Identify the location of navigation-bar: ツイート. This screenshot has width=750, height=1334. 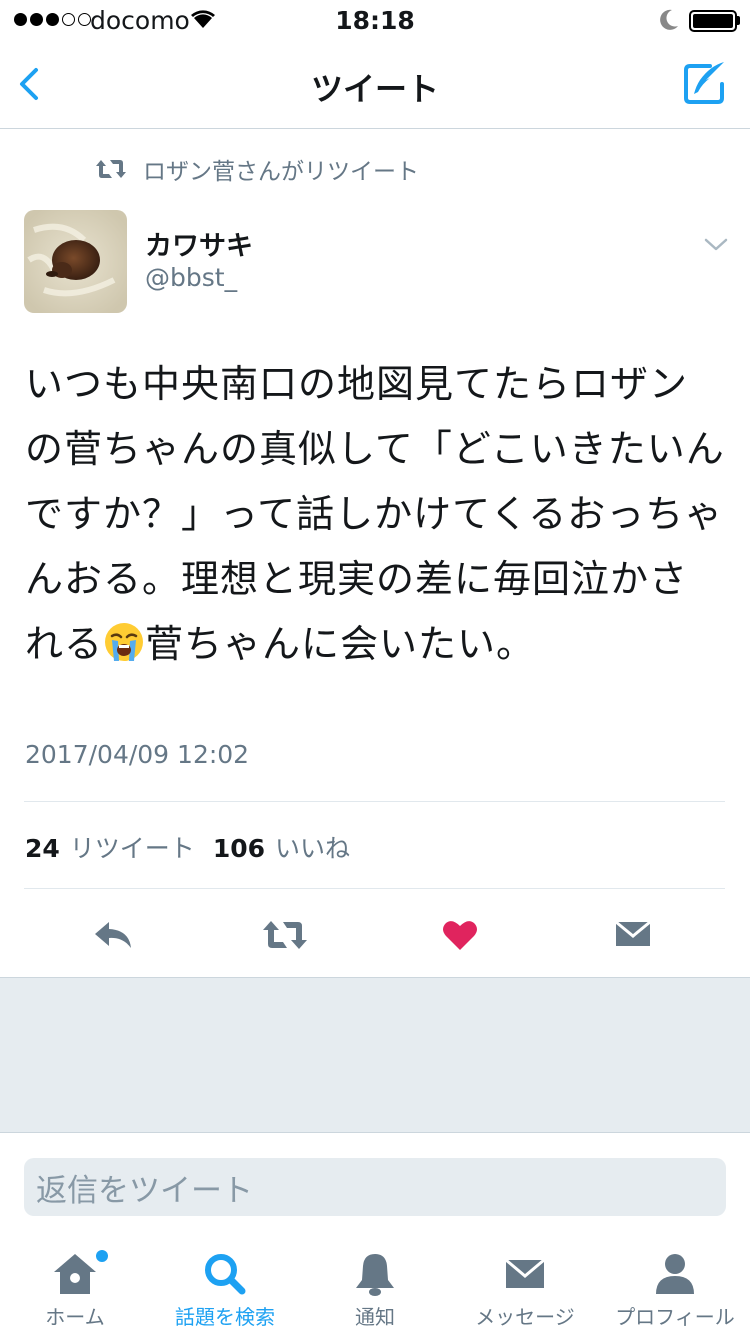
(375, 84).